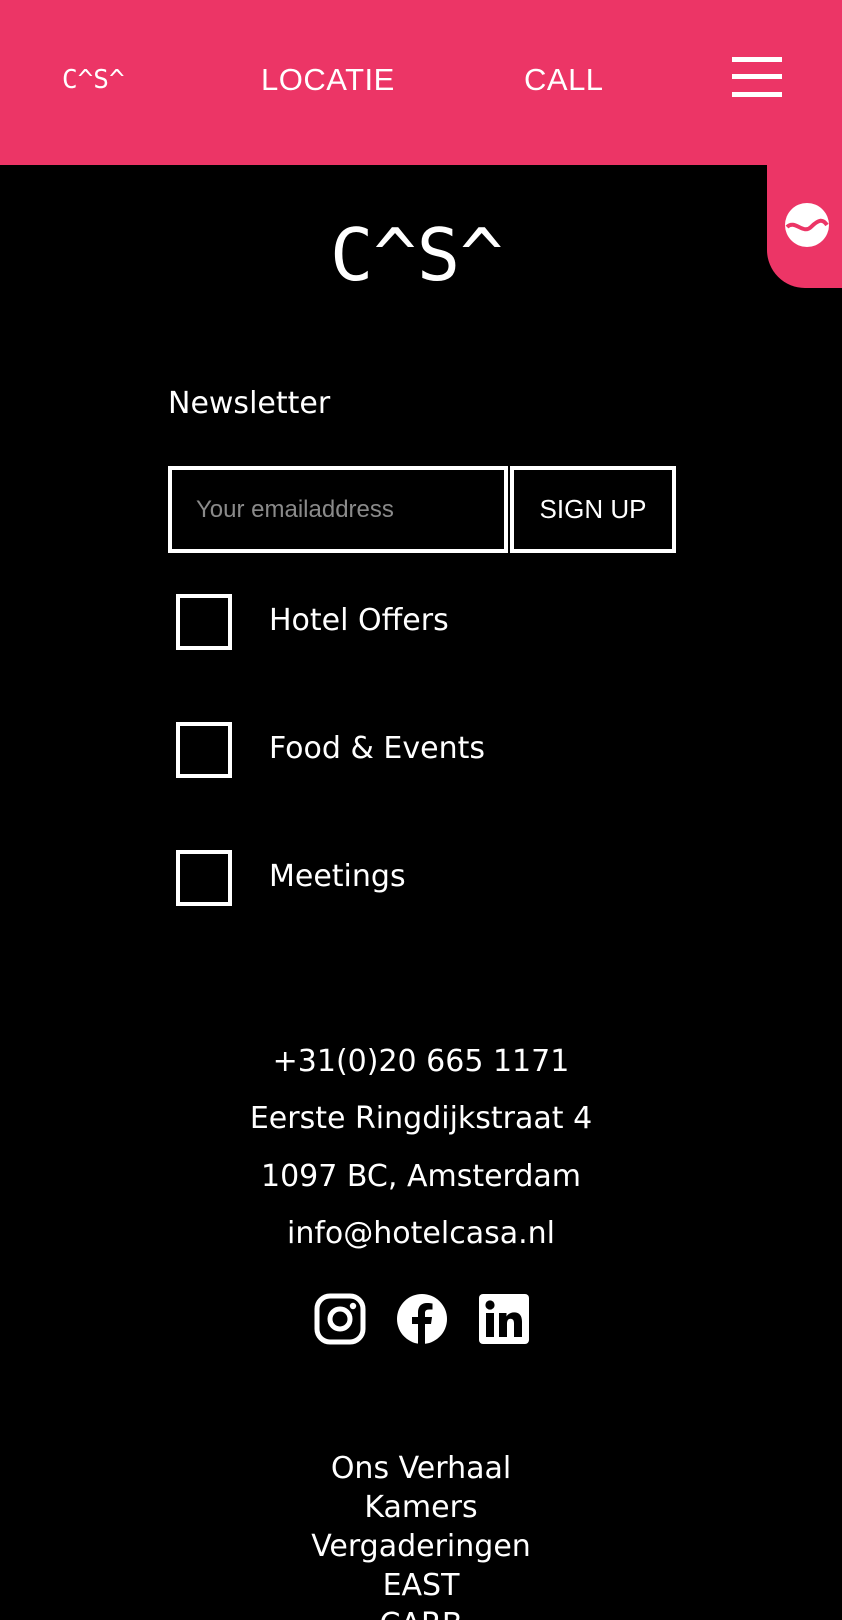 The image size is (842, 1620). I want to click on nav-call-link: CALL, so click(564, 80).